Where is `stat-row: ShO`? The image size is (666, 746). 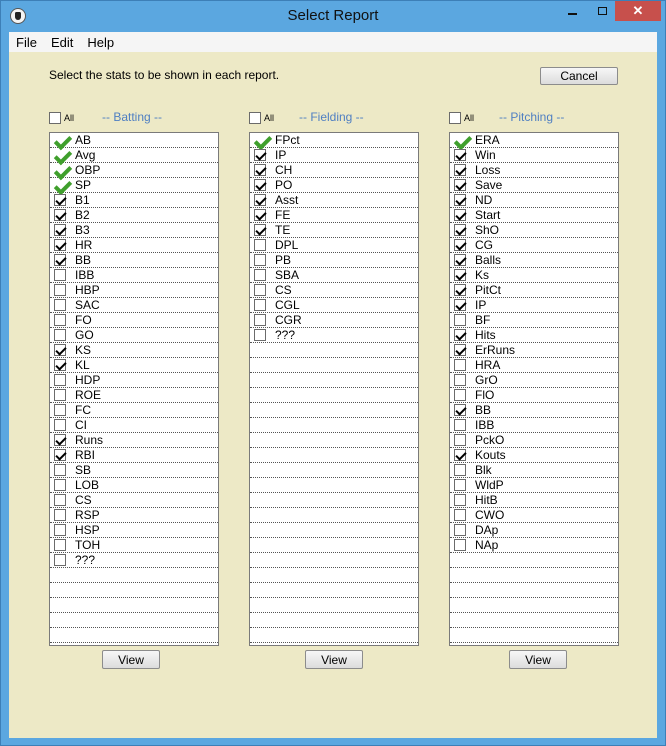 stat-row: ShO is located at coordinates (534, 230).